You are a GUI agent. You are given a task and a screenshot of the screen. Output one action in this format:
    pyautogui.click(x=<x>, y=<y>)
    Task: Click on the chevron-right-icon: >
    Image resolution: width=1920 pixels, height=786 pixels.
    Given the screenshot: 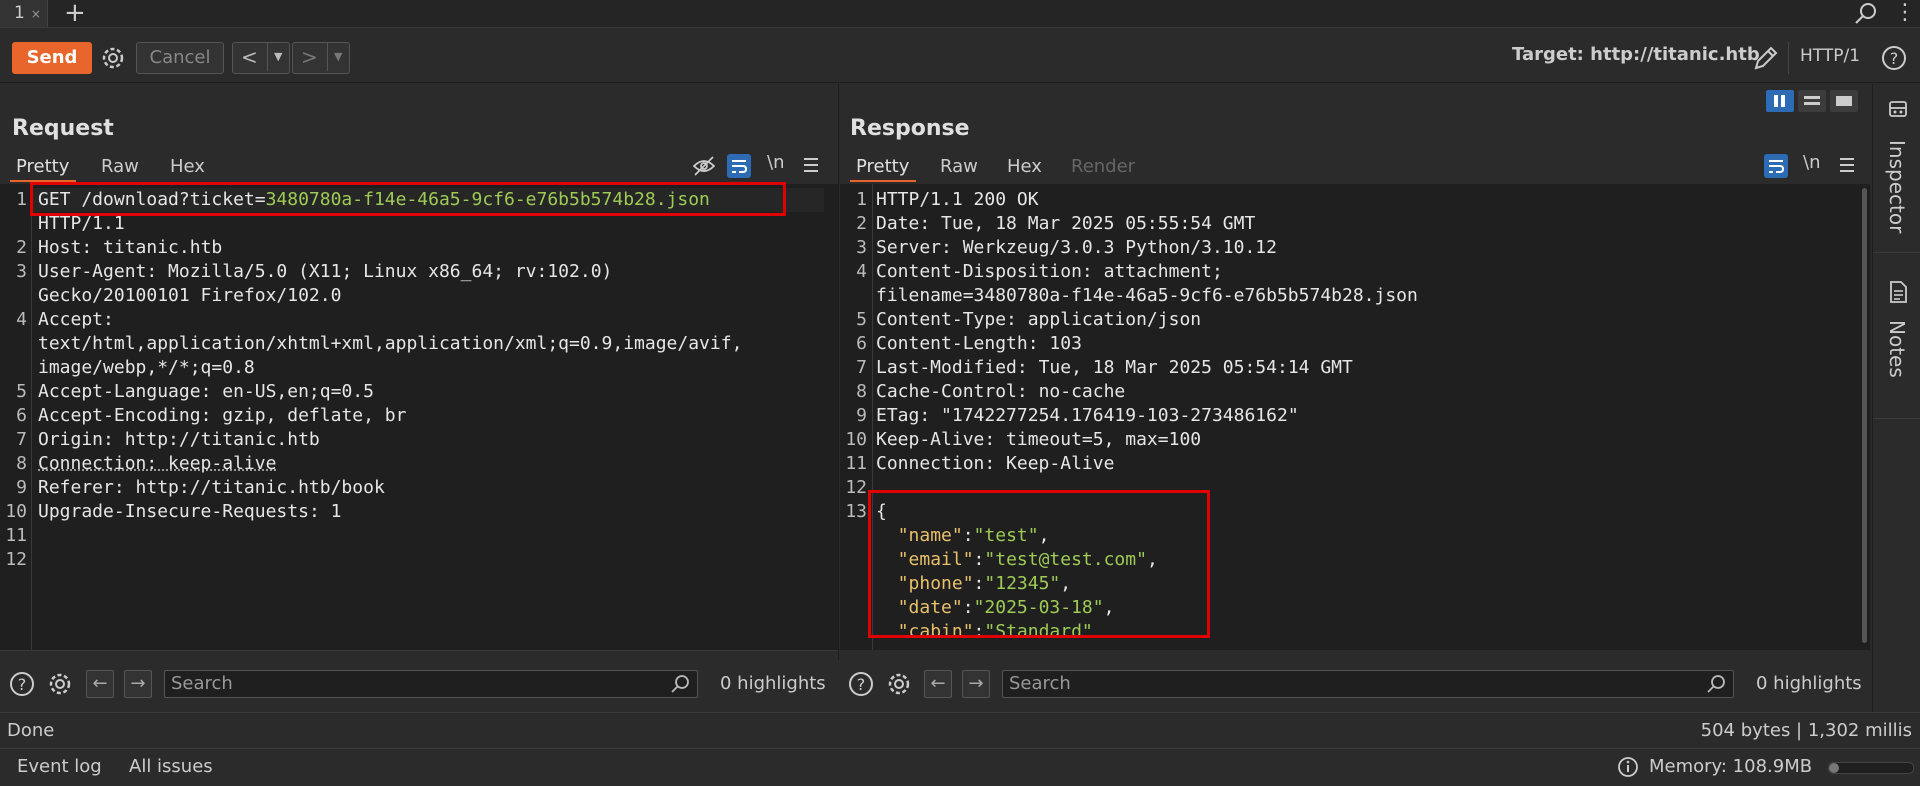 What is the action you would take?
    pyautogui.click(x=309, y=57)
    